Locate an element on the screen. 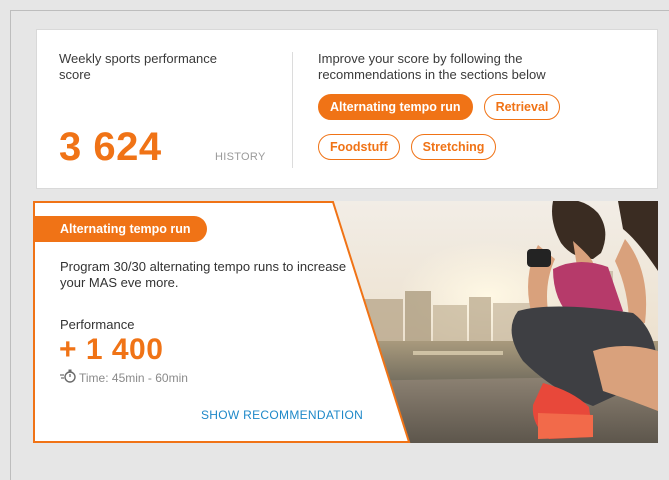  vertical-divider is located at coordinates (292, 110).